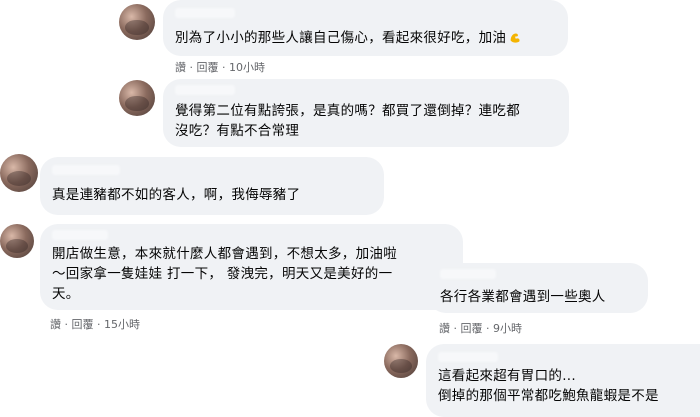 This screenshot has height=417, width=700. I want to click on comment-text: 別為了小小的那些人讓自己傷心，看起來很好吃，加油, so click(348, 38).